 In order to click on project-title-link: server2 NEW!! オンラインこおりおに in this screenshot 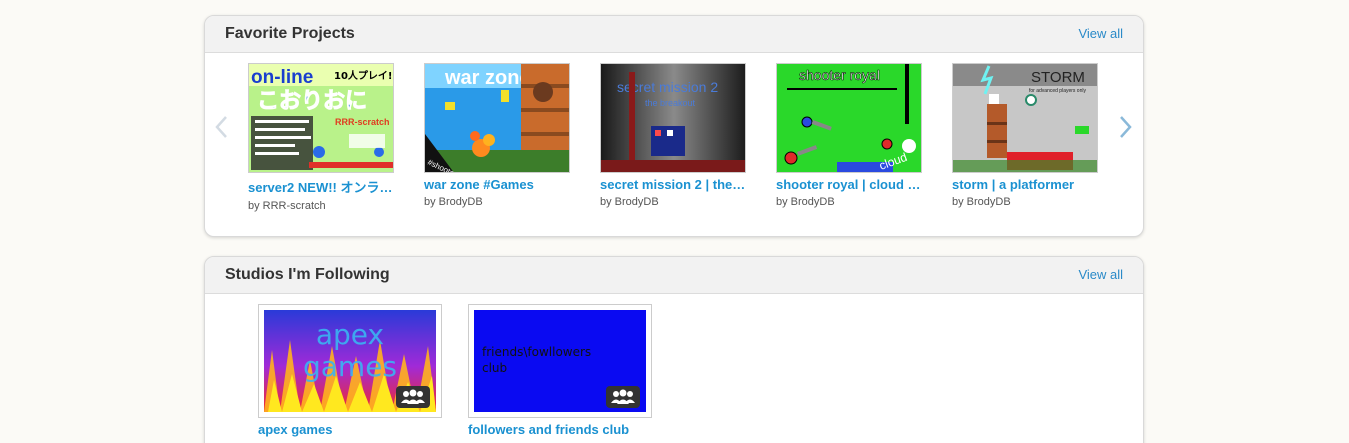, I will do `click(321, 186)`.